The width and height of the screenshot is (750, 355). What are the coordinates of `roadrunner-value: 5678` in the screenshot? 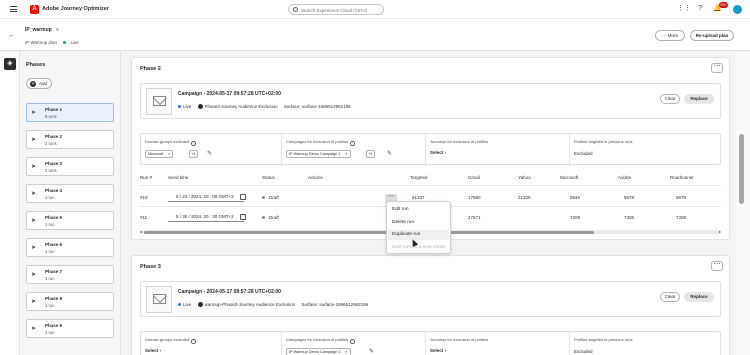 It's located at (681, 197).